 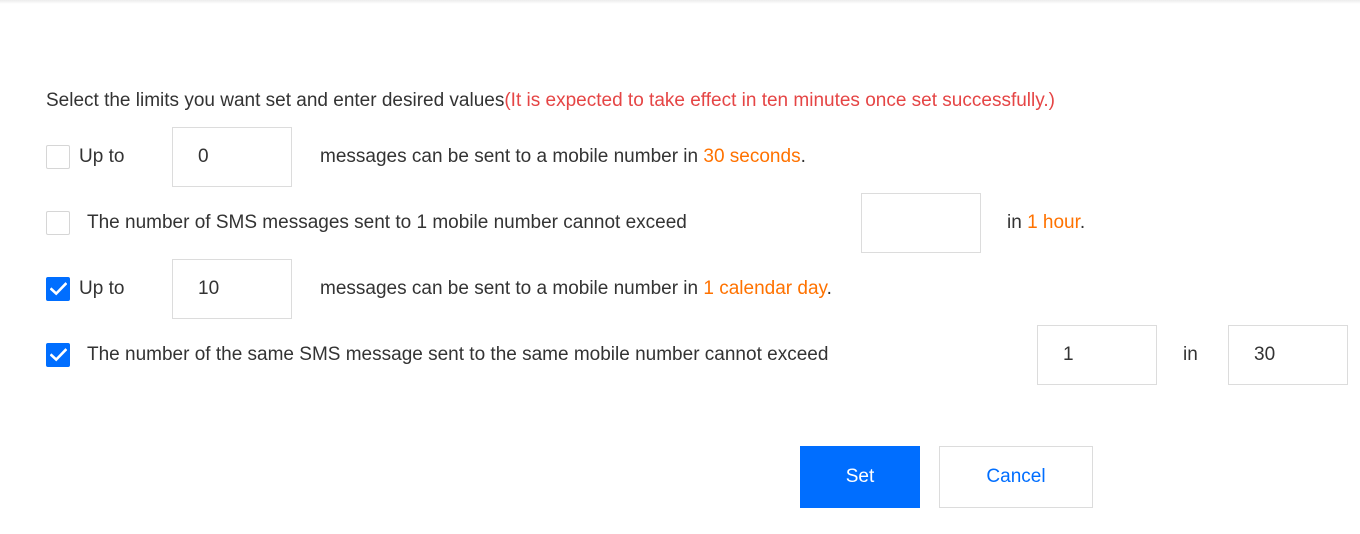 What do you see at coordinates (58, 157) in the screenshot?
I see `rule-1-checkbox` at bounding box center [58, 157].